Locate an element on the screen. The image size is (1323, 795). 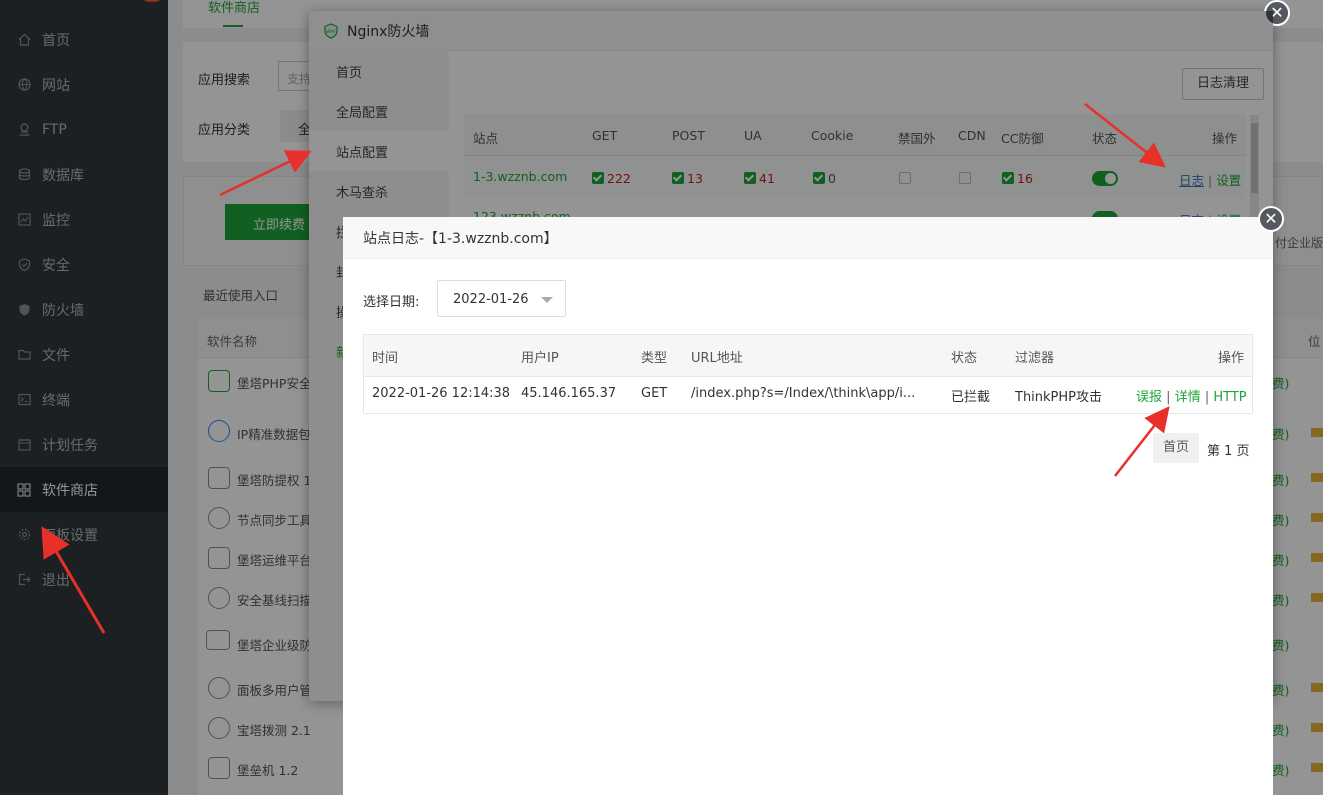
arrow-to-site-config is located at coordinates (265, 173).